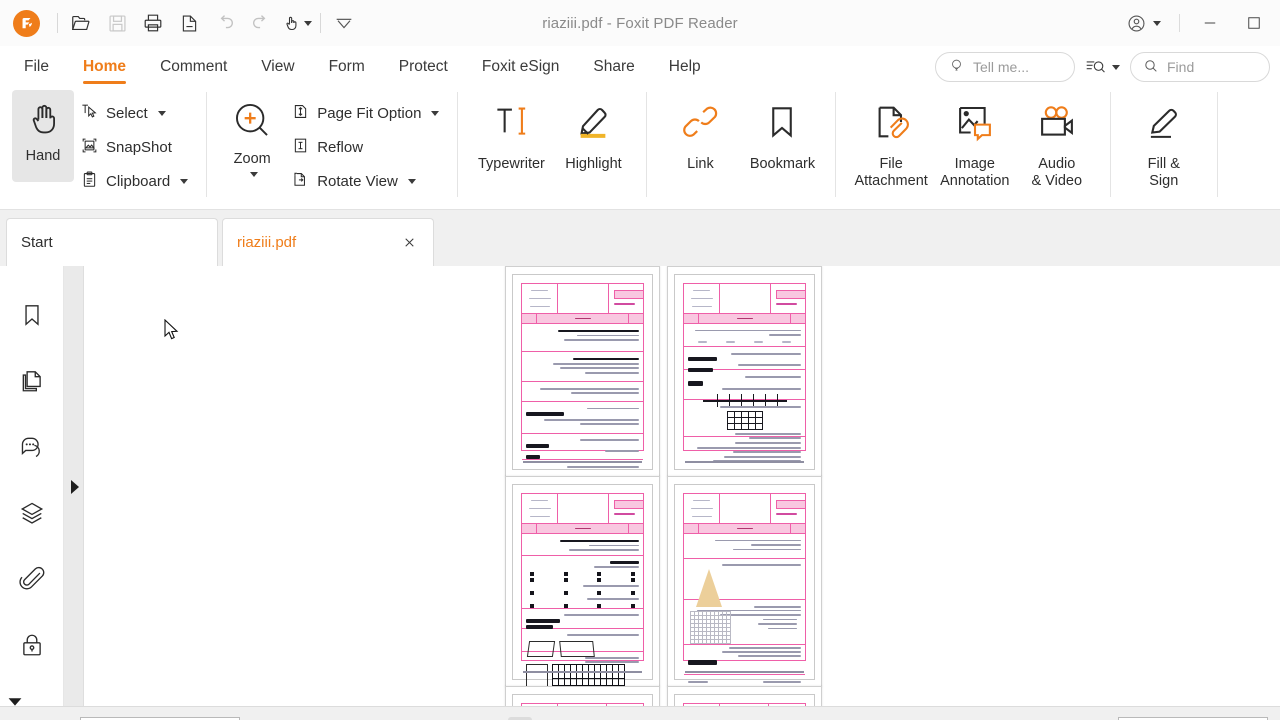  I want to click on zoom-in-icon, so click(252, 122).